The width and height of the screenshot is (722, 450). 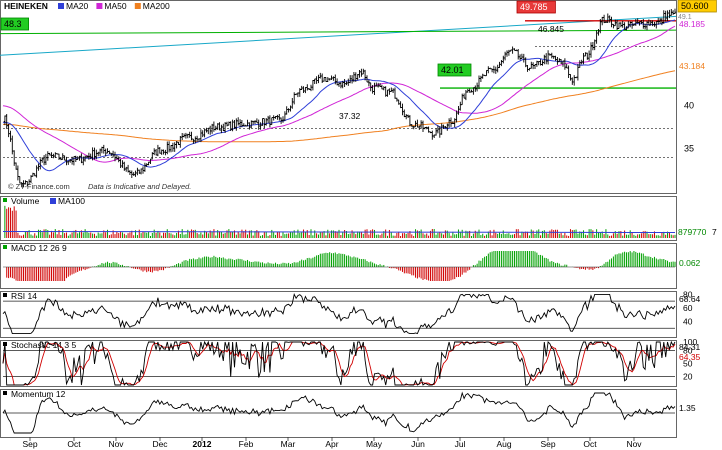 What do you see at coordinates (137, 6) in the screenshot?
I see `legend-swatch-ma200` at bounding box center [137, 6].